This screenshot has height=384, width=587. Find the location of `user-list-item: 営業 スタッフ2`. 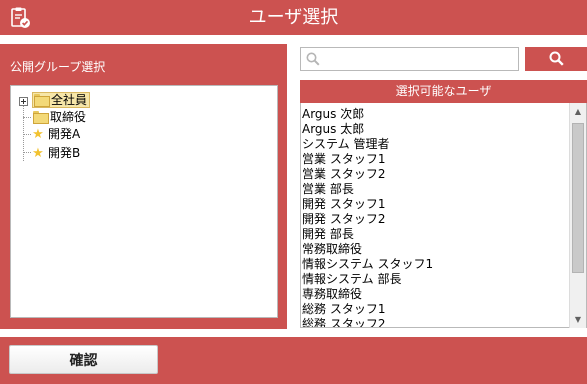

user-list-item: 営業 スタッフ2 is located at coordinates (435, 174).